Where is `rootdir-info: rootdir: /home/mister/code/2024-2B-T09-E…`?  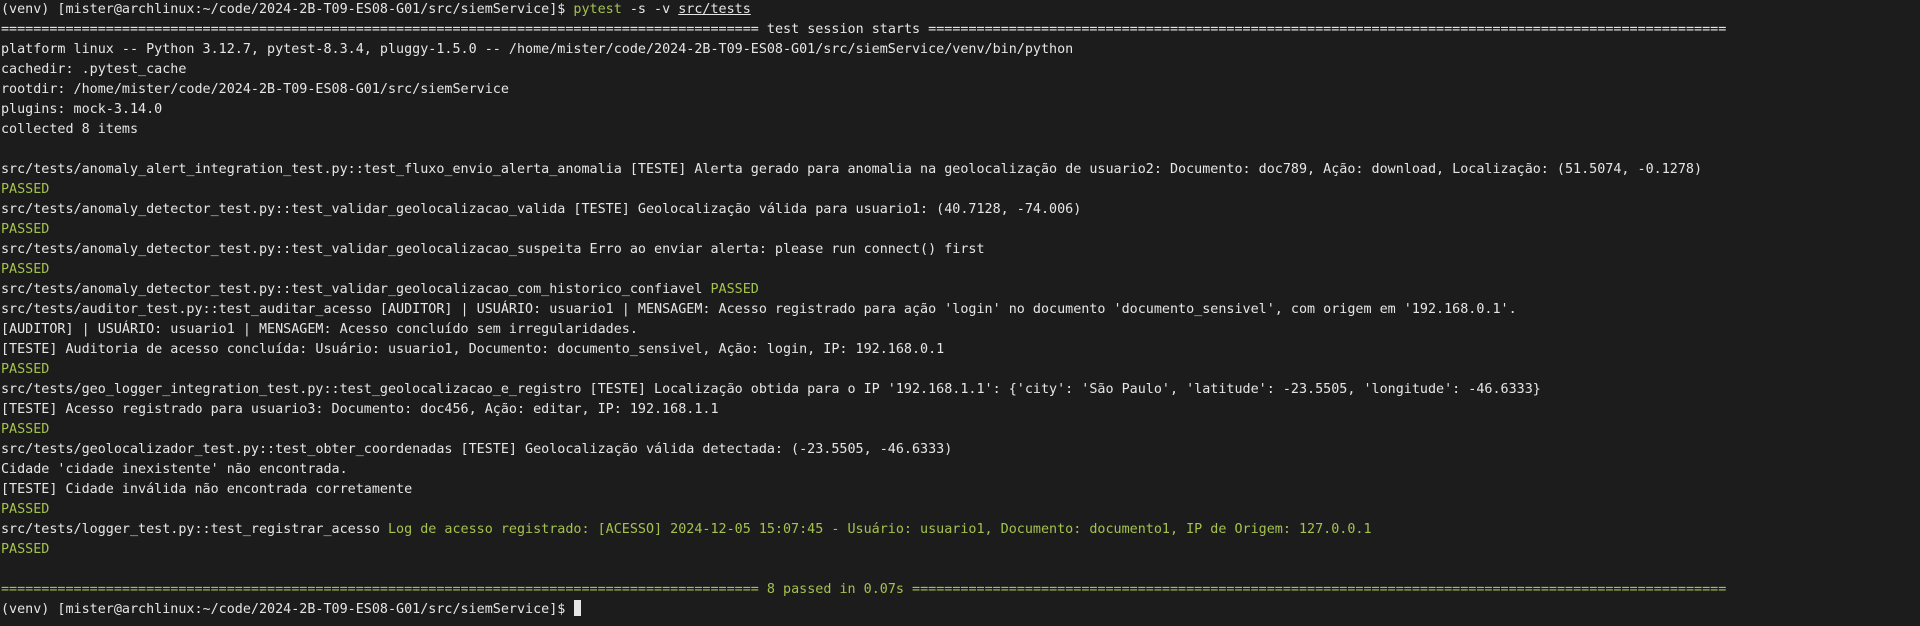
rootdir-info: rootdir: /home/mister/code/2024-2B-T09-E… is located at coordinates (255, 89).